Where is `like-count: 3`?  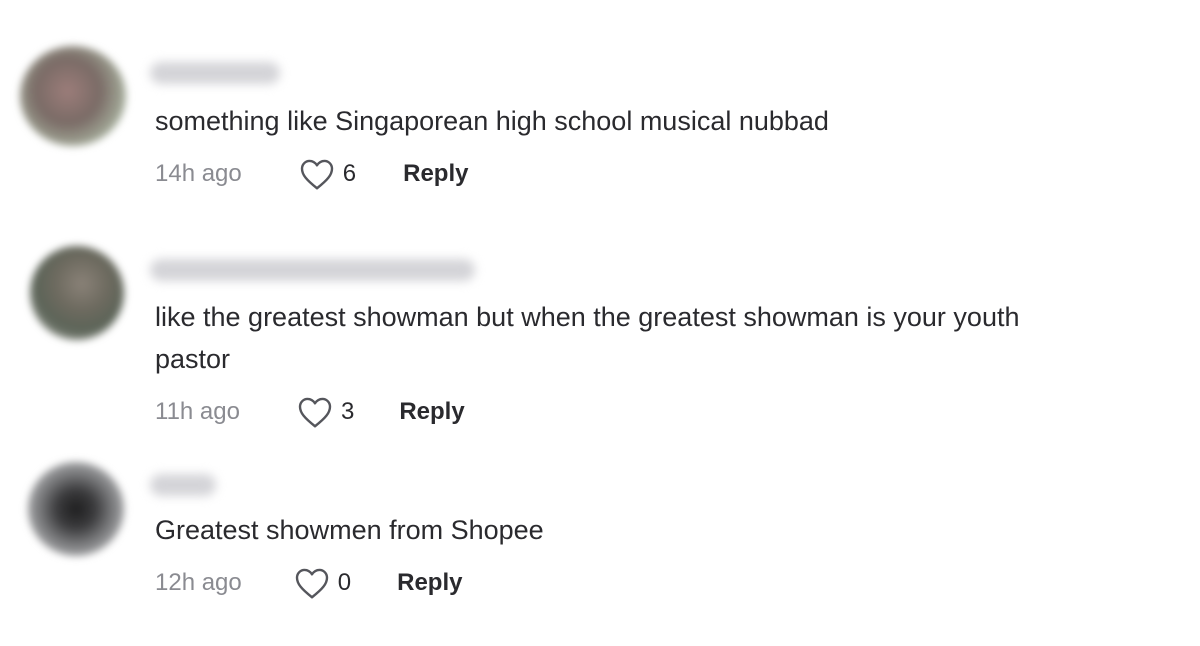
like-count: 3 is located at coordinates (347, 411).